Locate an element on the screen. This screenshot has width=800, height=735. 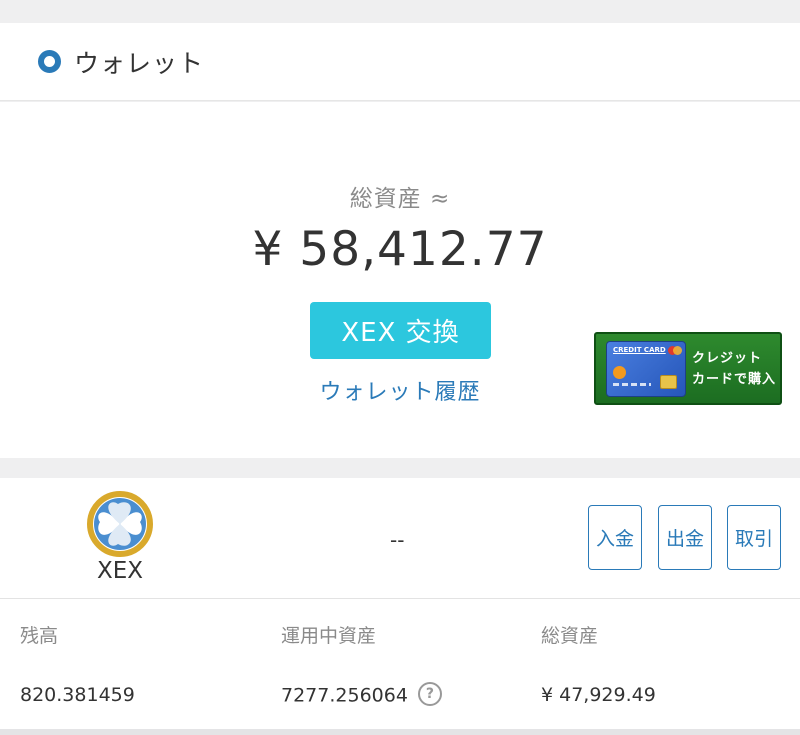
chip-icon is located at coordinates (668, 381).